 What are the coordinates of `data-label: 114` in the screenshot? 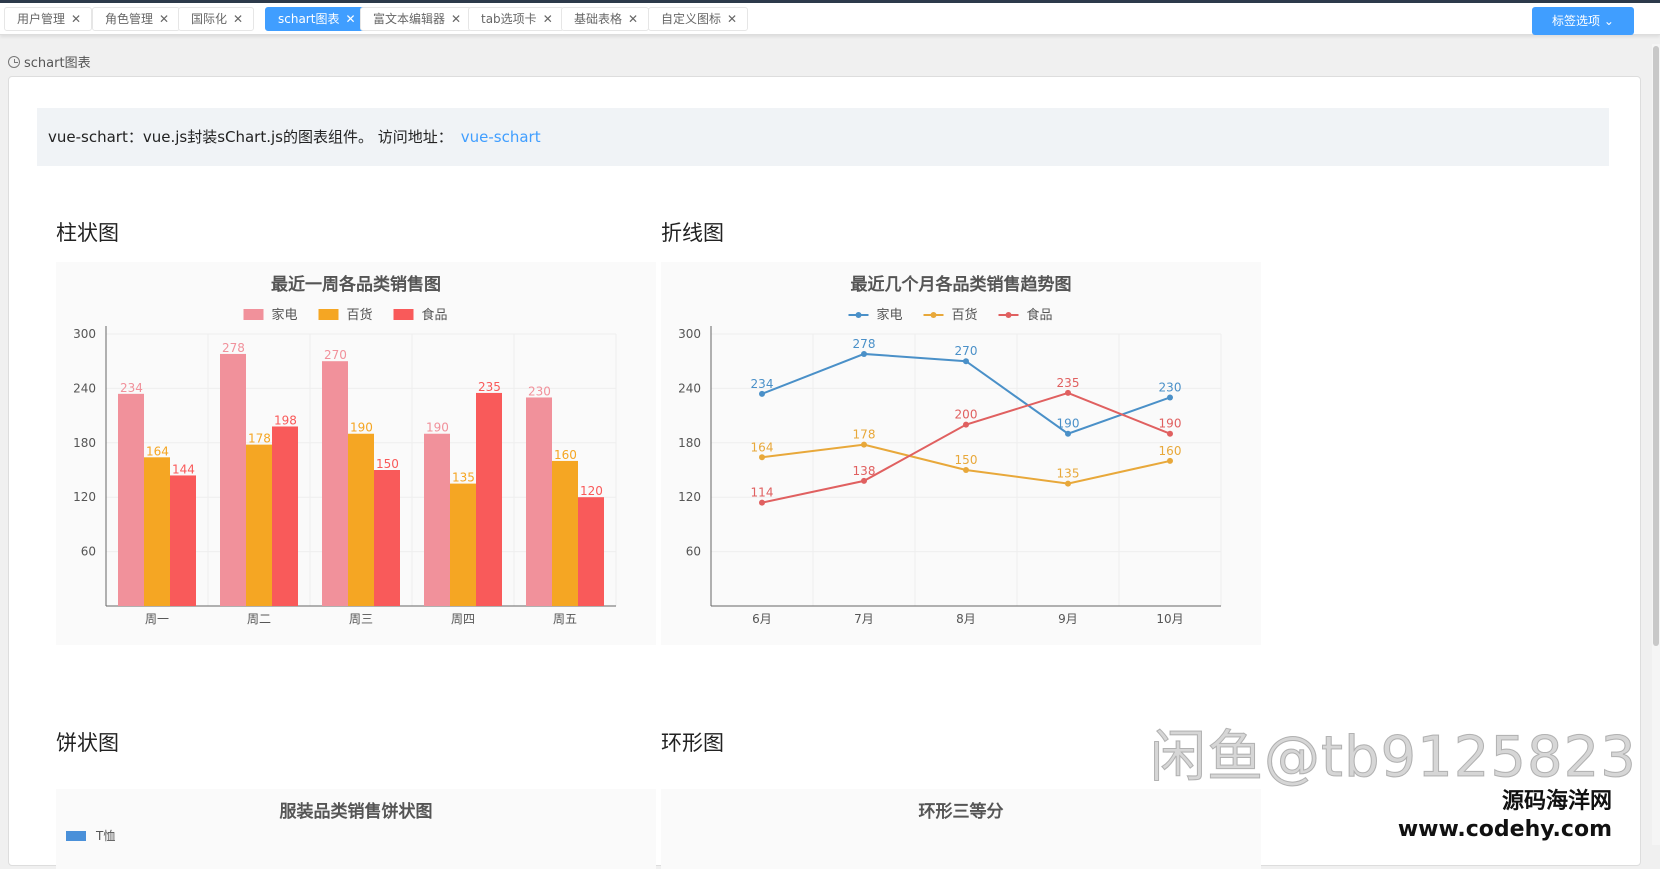 It's located at (762, 493).